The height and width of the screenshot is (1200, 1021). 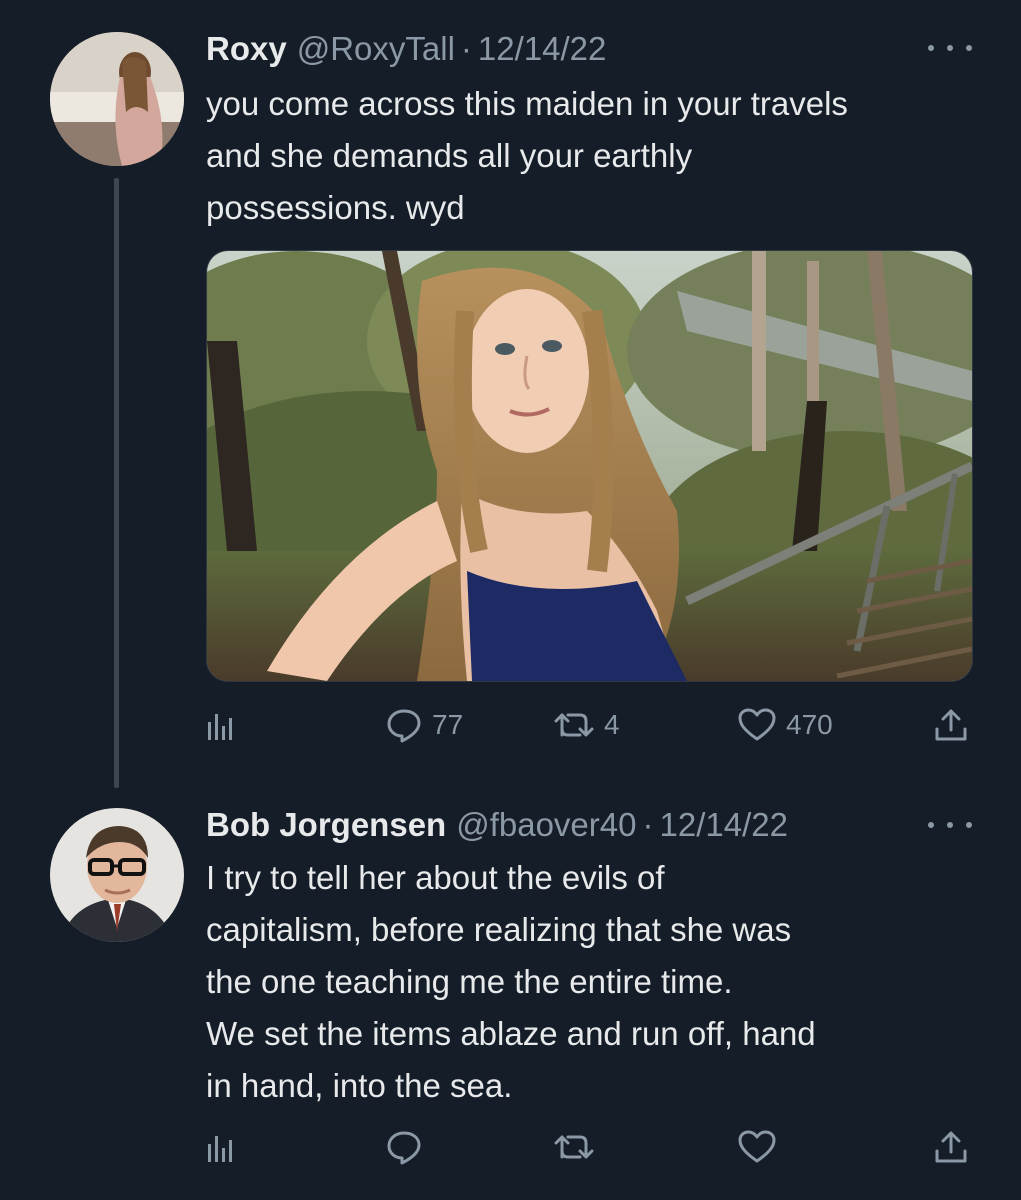 What do you see at coordinates (435, 877) in the screenshot?
I see `tweet-text-line: I try to tell her about the evils of` at bounding box center [435, 877].